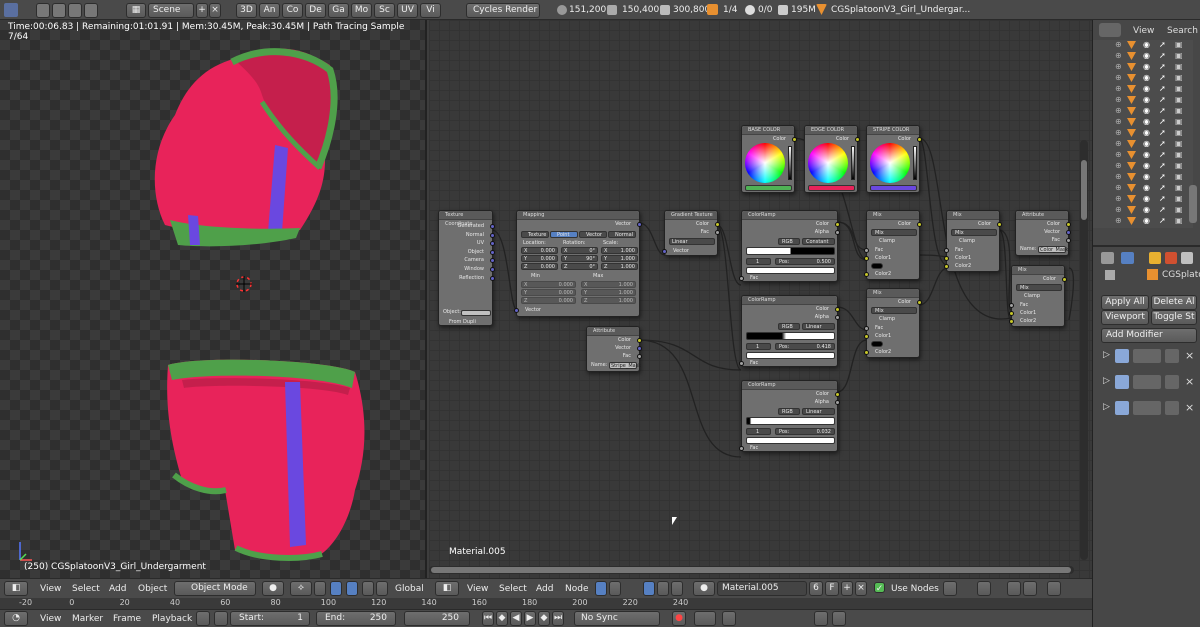  What do you see at coordinates (1038, 296) in the screenshot?
I see `mix-node: Mix Color Mix Clamp Fac Color1 Color2` at bounding box center [1038, 296].